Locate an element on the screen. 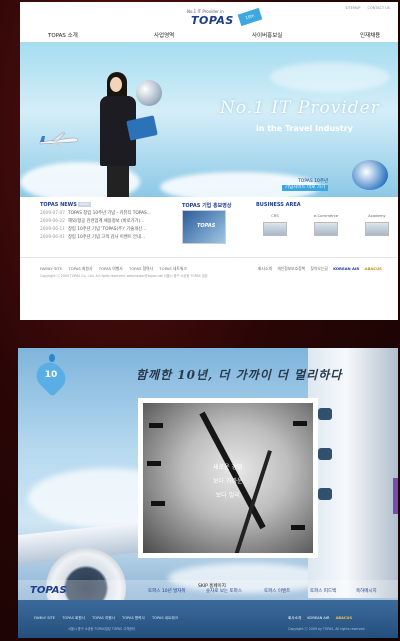 This screenshot has width=400, height=641. nav-item-event: 토파스 이벤트 is located at coordinates (277, 591).